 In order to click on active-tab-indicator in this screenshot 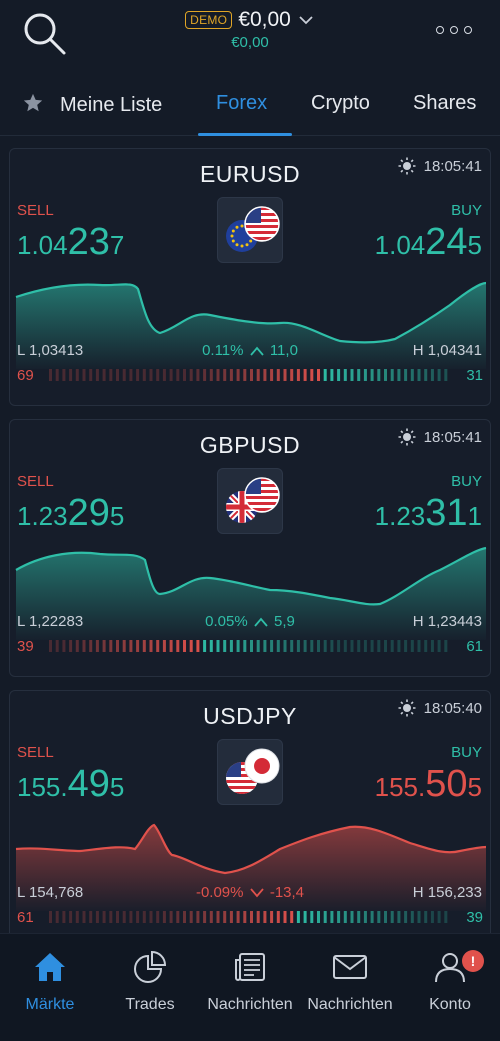, I will do `click(245, 134)`.